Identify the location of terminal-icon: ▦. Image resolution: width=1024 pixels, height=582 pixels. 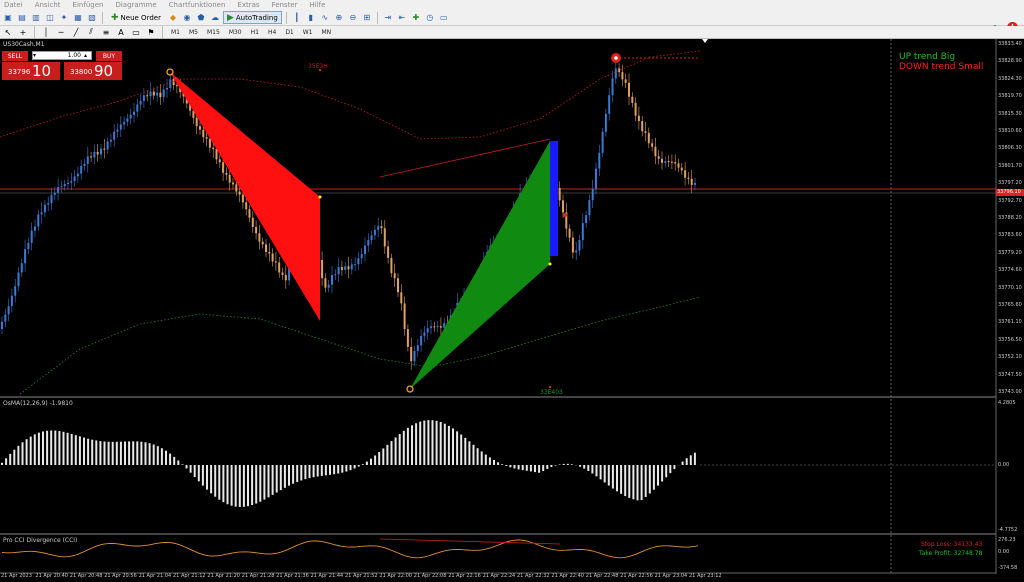
(78, 18).